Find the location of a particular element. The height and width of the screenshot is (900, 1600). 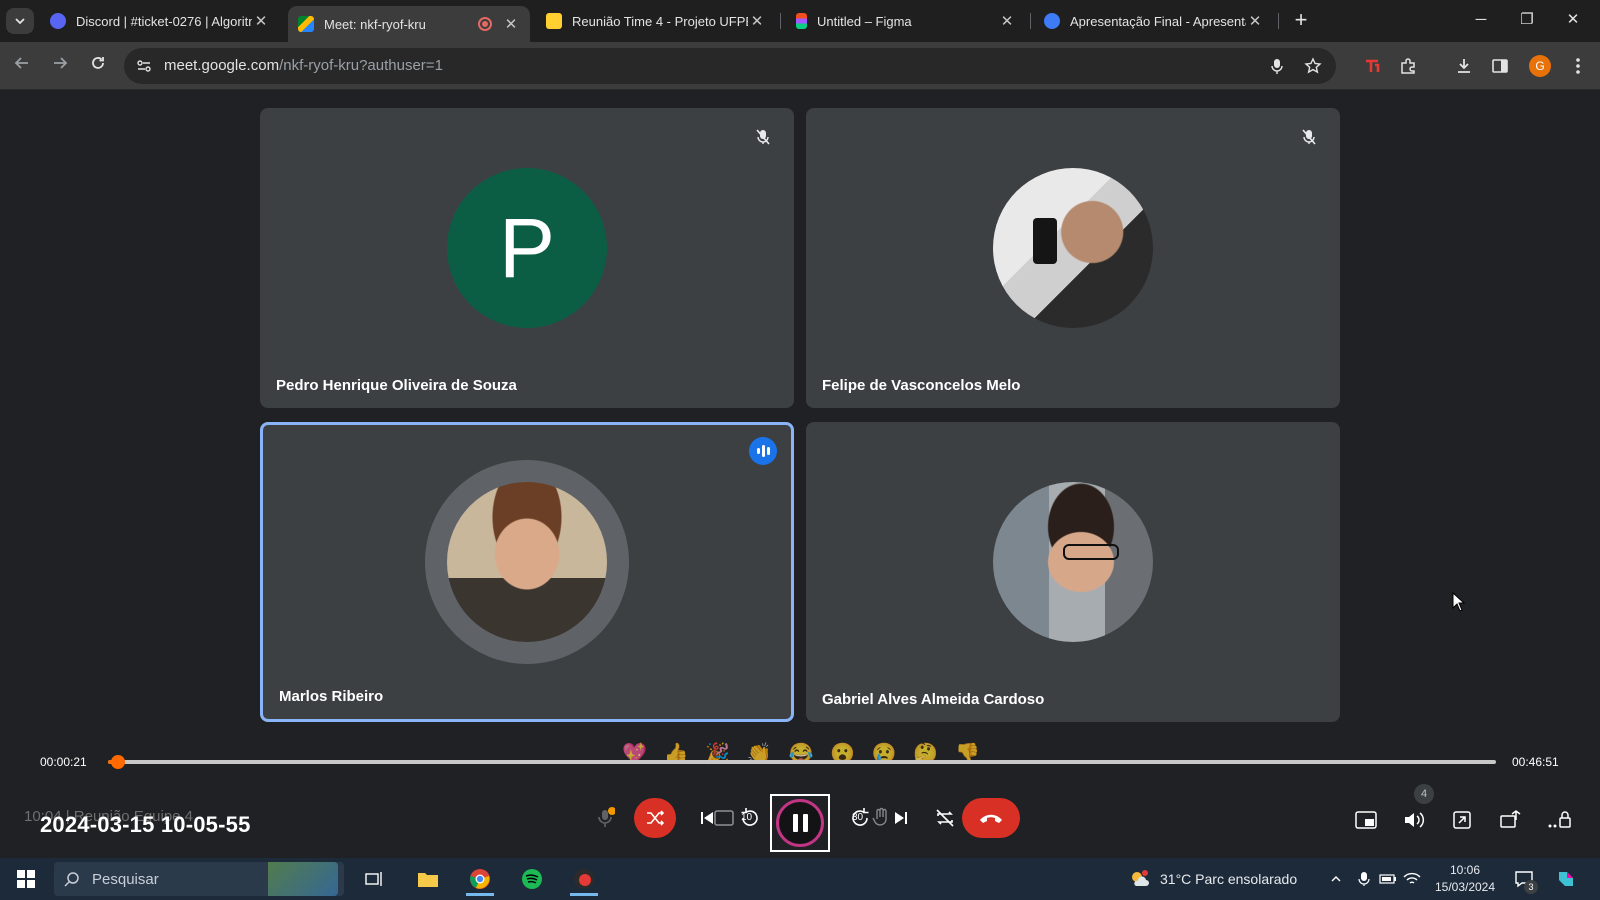

profile-initial: G is located at coordinates (1540, 66).